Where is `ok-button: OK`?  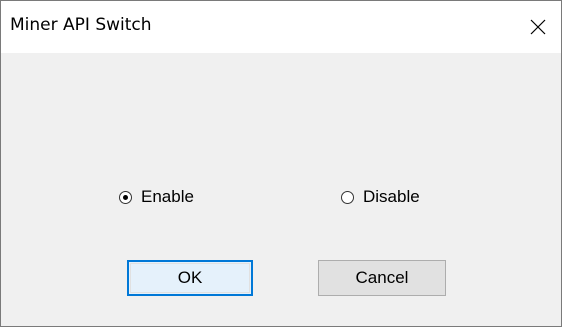
ok-button: OK is located at coordinates (190, 278).